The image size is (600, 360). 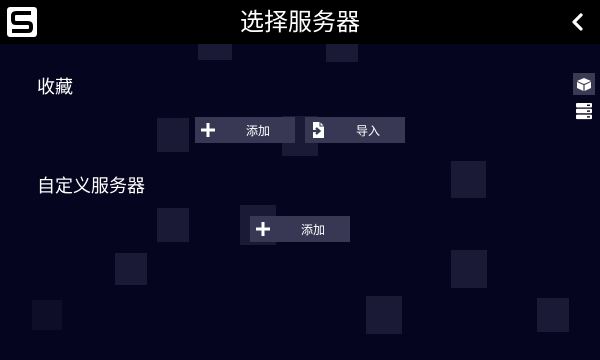 I want to click on favorites-add-label: 添加, so click(x=257, y=130).